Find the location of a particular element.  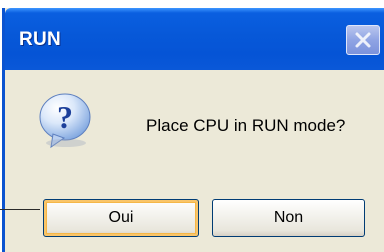

close-button is located at coordinates (363, 40).